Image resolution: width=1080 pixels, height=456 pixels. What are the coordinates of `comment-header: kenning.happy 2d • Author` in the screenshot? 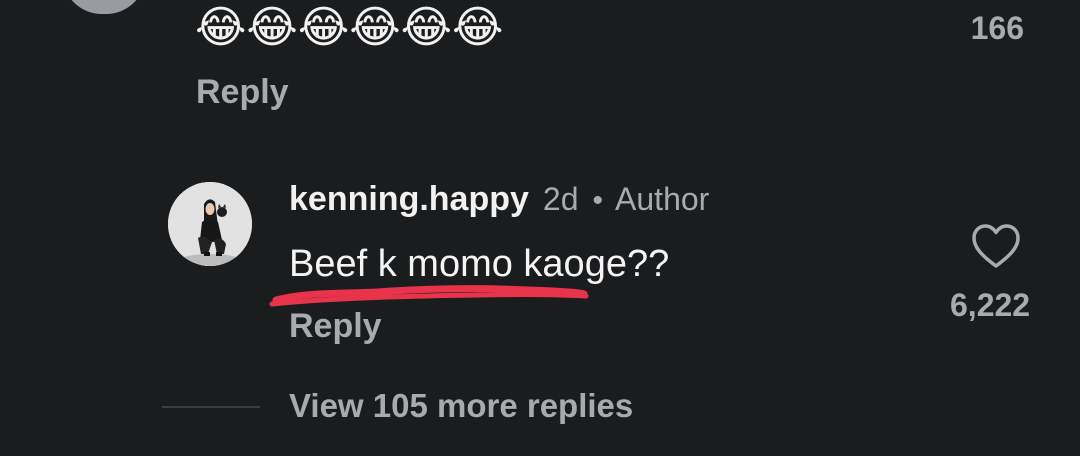 It's located at (499, 202).